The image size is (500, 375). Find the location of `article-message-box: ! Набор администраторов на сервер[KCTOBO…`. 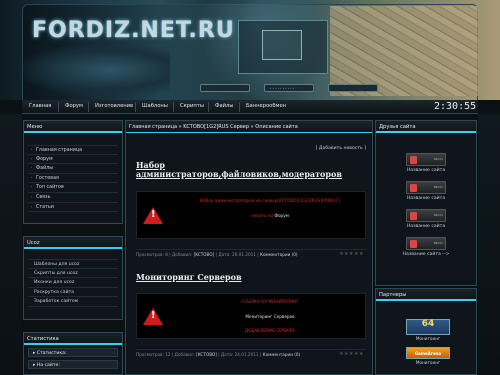

article-message-box: ! Набор администраторов на сервер[KCTOBO… is located at coordinates (251, 215).